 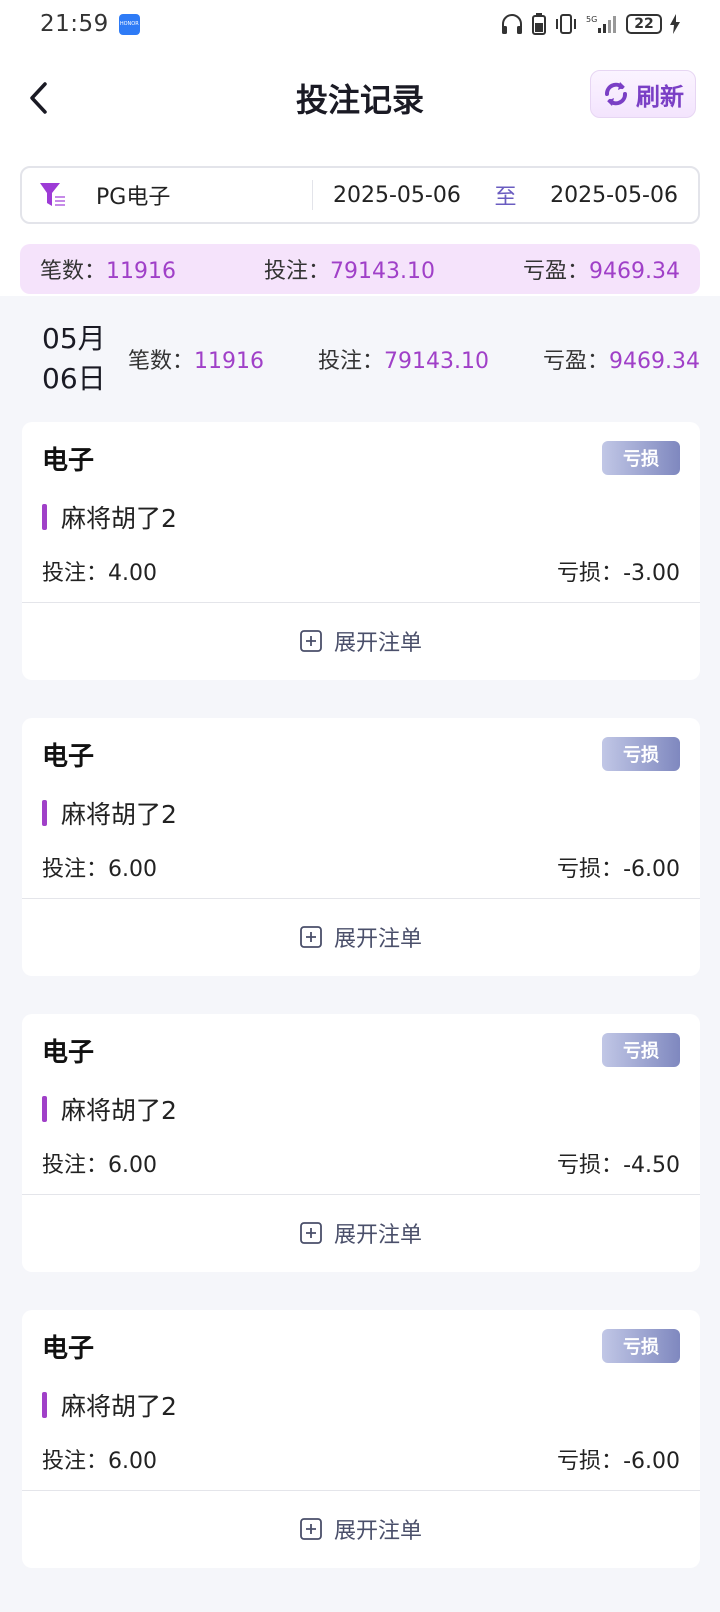 I want to click on chevron-left-icon, so click(x=38, y=98).